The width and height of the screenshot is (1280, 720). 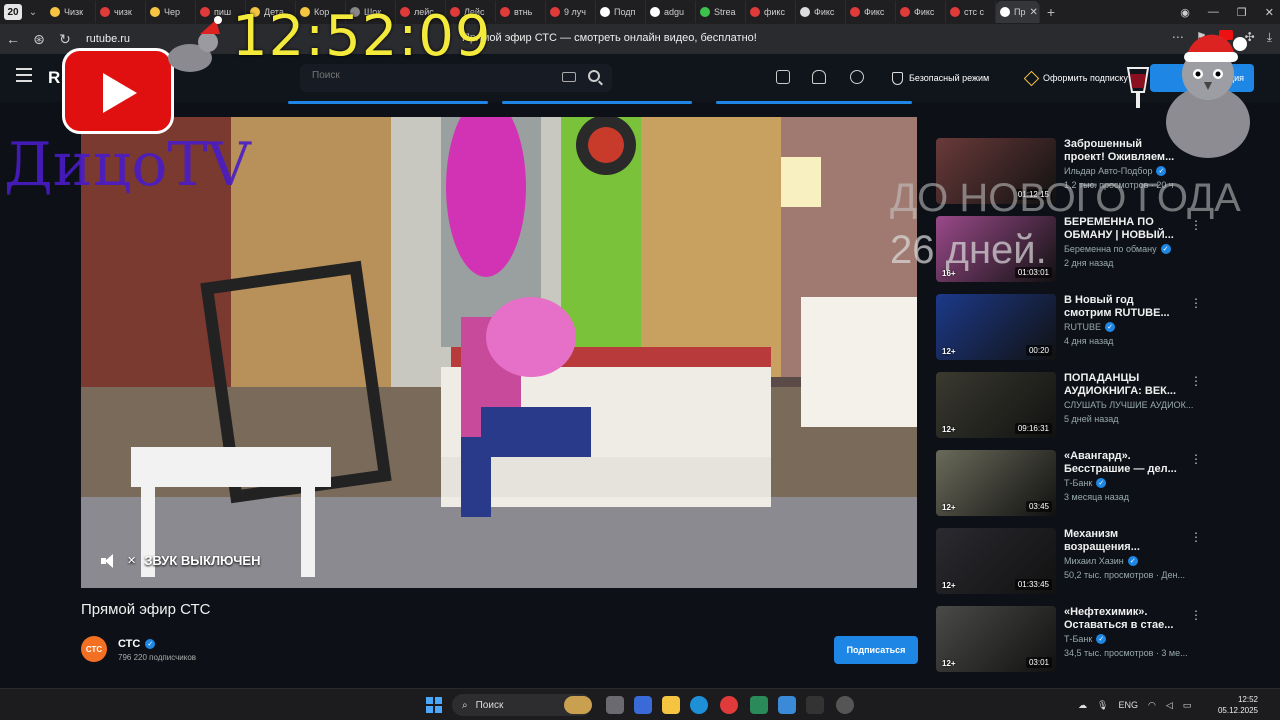 I want to click on mute-x-icon: ✕, so click(x=132, y=561).